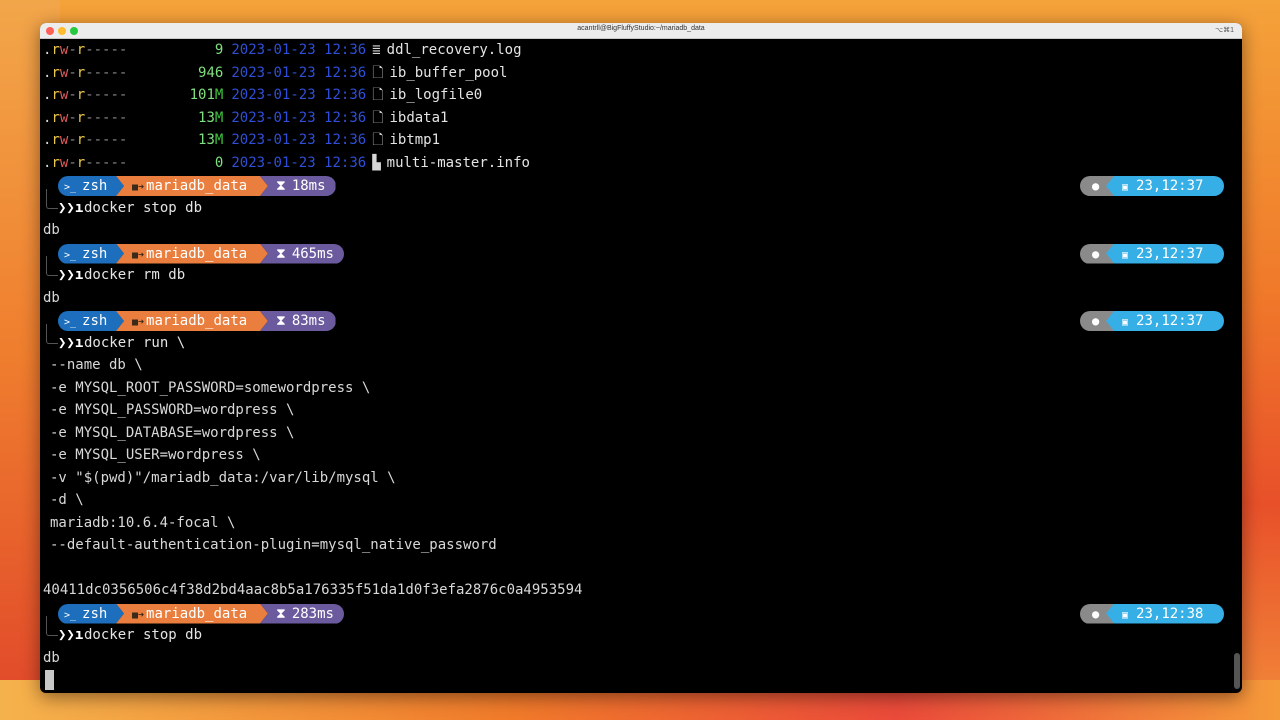 The height and width of the screenshot is (720, 1280). I want to click on command-line: ❯❯ı docker rm db, so click(641, 271).